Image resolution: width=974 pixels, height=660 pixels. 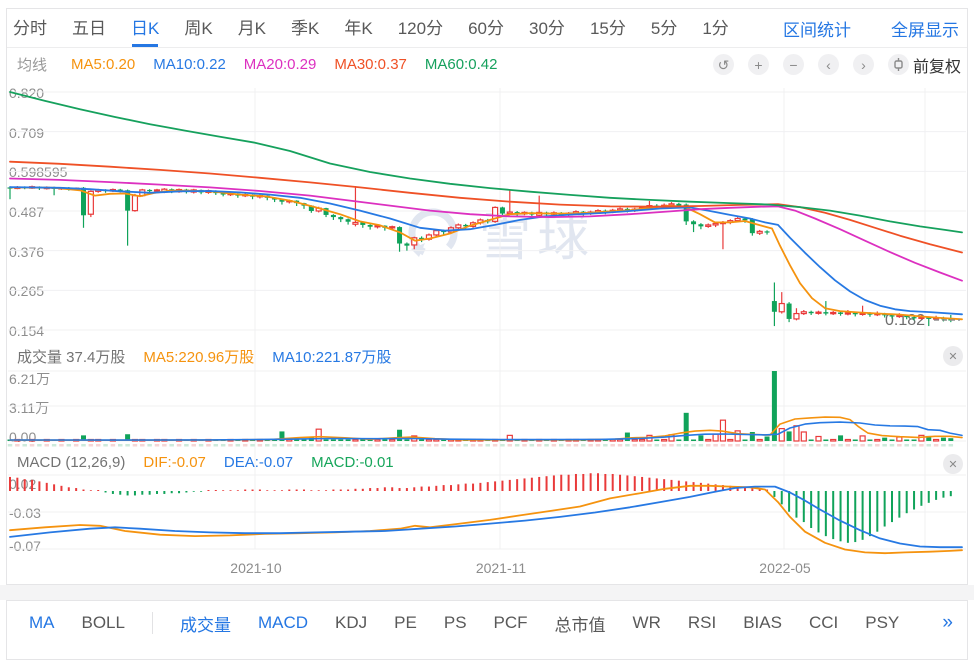 What do you see at coordinates (580, 623) in the screenshot?
I see `indicator-tab-总市值: 总市值` at bounding box center [580, 623].